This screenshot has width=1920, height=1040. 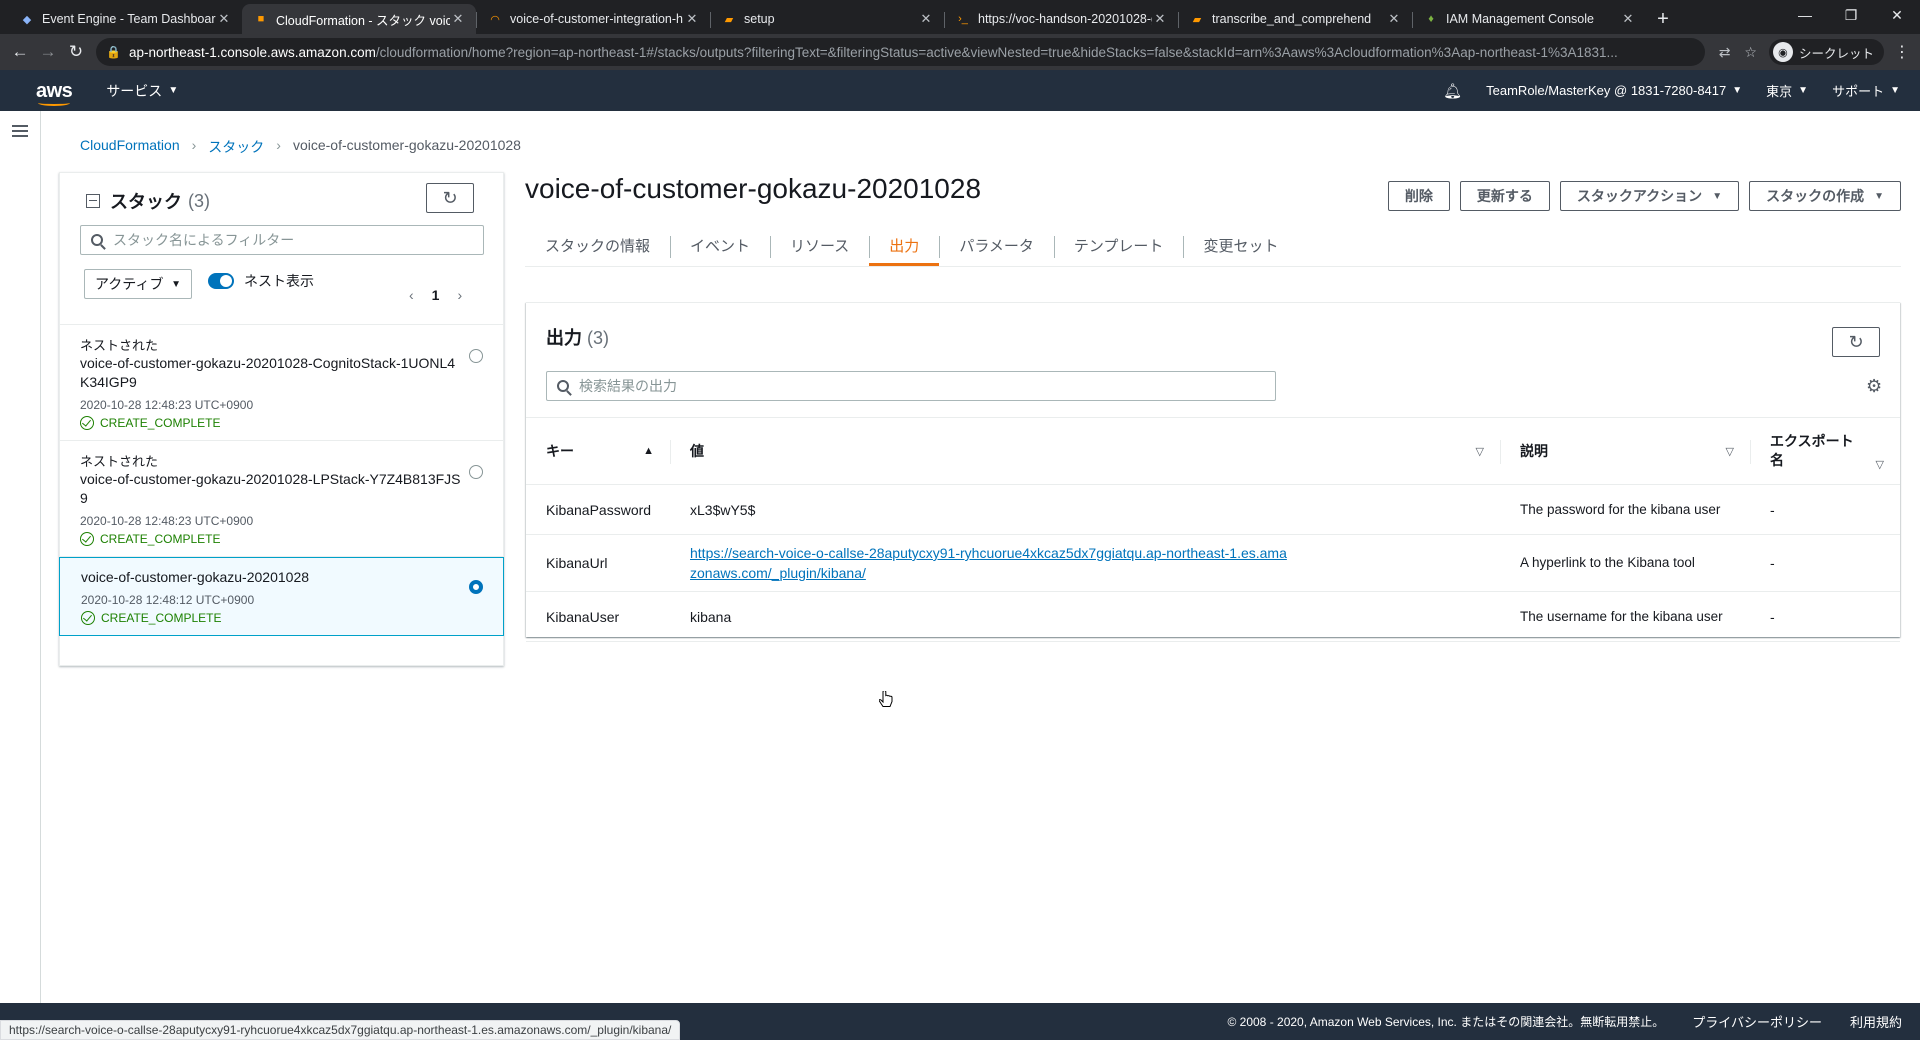 I want to click on detail-tabs: スタックの情報 イベント リソース 出力 パラメータ テンプレート 変更セット, so click(x=1213, y=245).